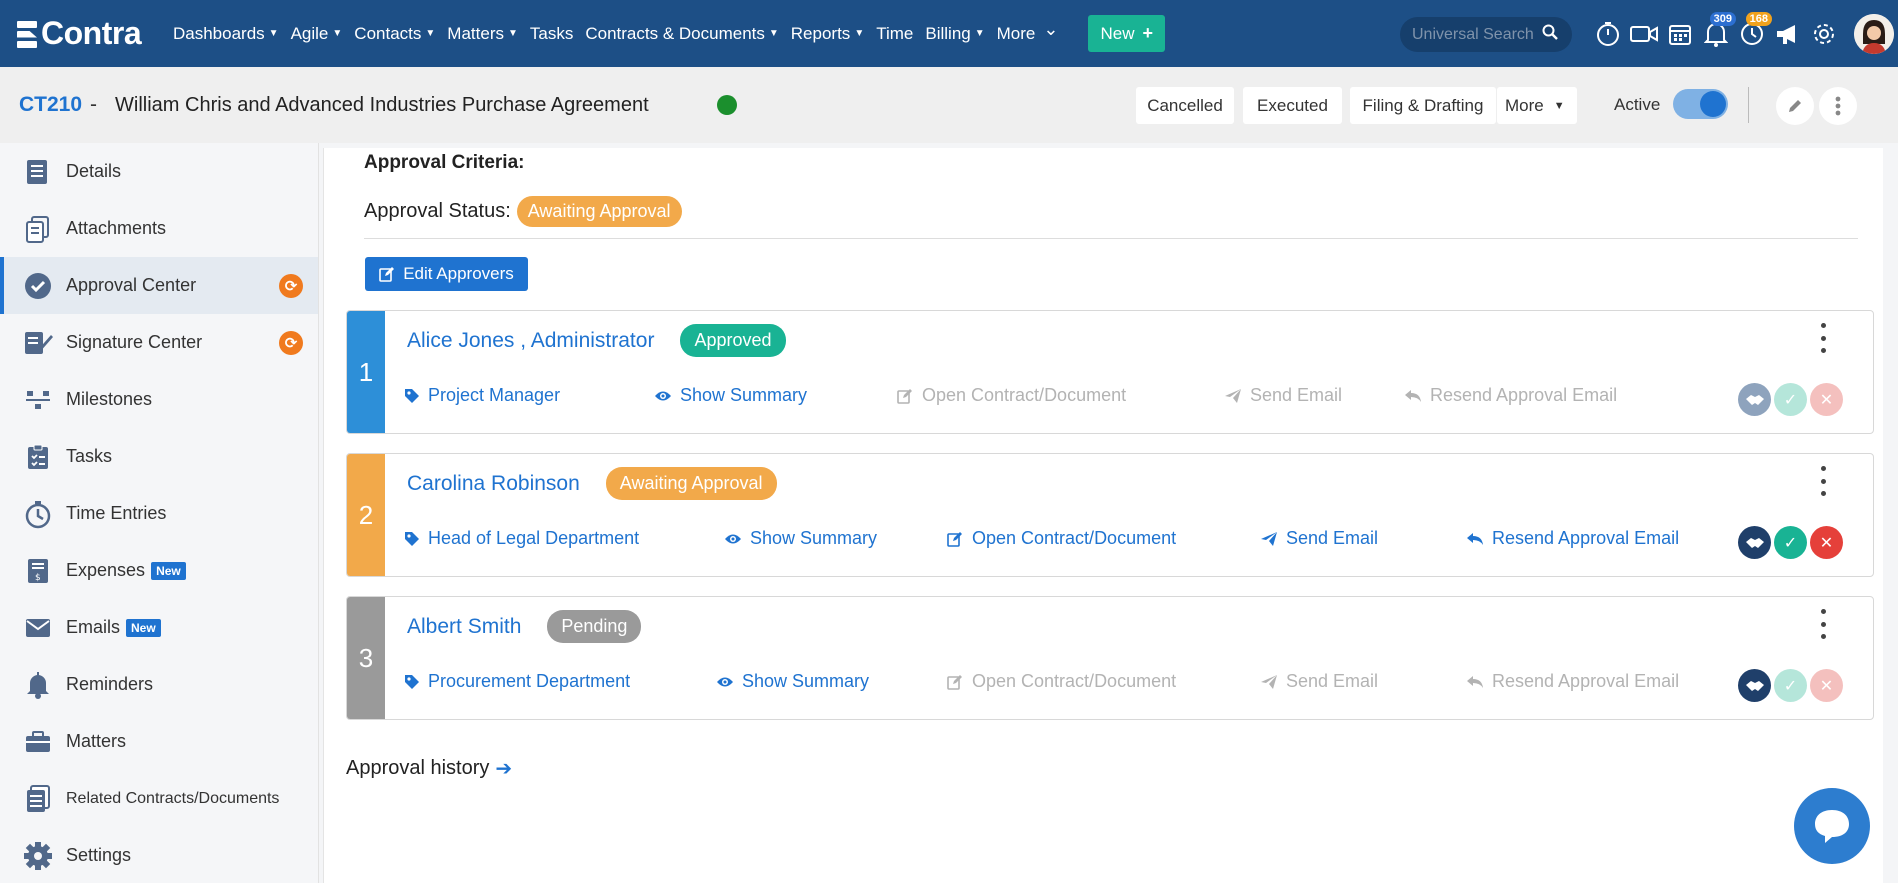 This screenshot has width=1898, height=883. I want to click on approver-role-link-label: Project Manager, so click(494, 395).